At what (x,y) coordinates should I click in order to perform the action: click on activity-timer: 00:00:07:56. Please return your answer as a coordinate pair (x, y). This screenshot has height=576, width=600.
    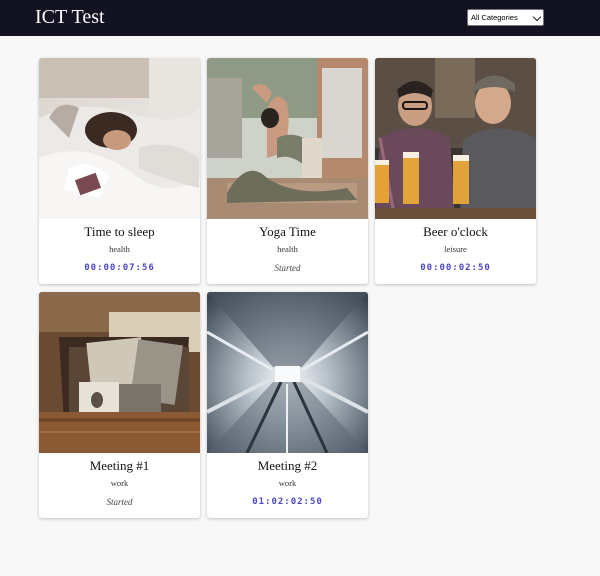
    Looking at the image, I should click on (119, 268).